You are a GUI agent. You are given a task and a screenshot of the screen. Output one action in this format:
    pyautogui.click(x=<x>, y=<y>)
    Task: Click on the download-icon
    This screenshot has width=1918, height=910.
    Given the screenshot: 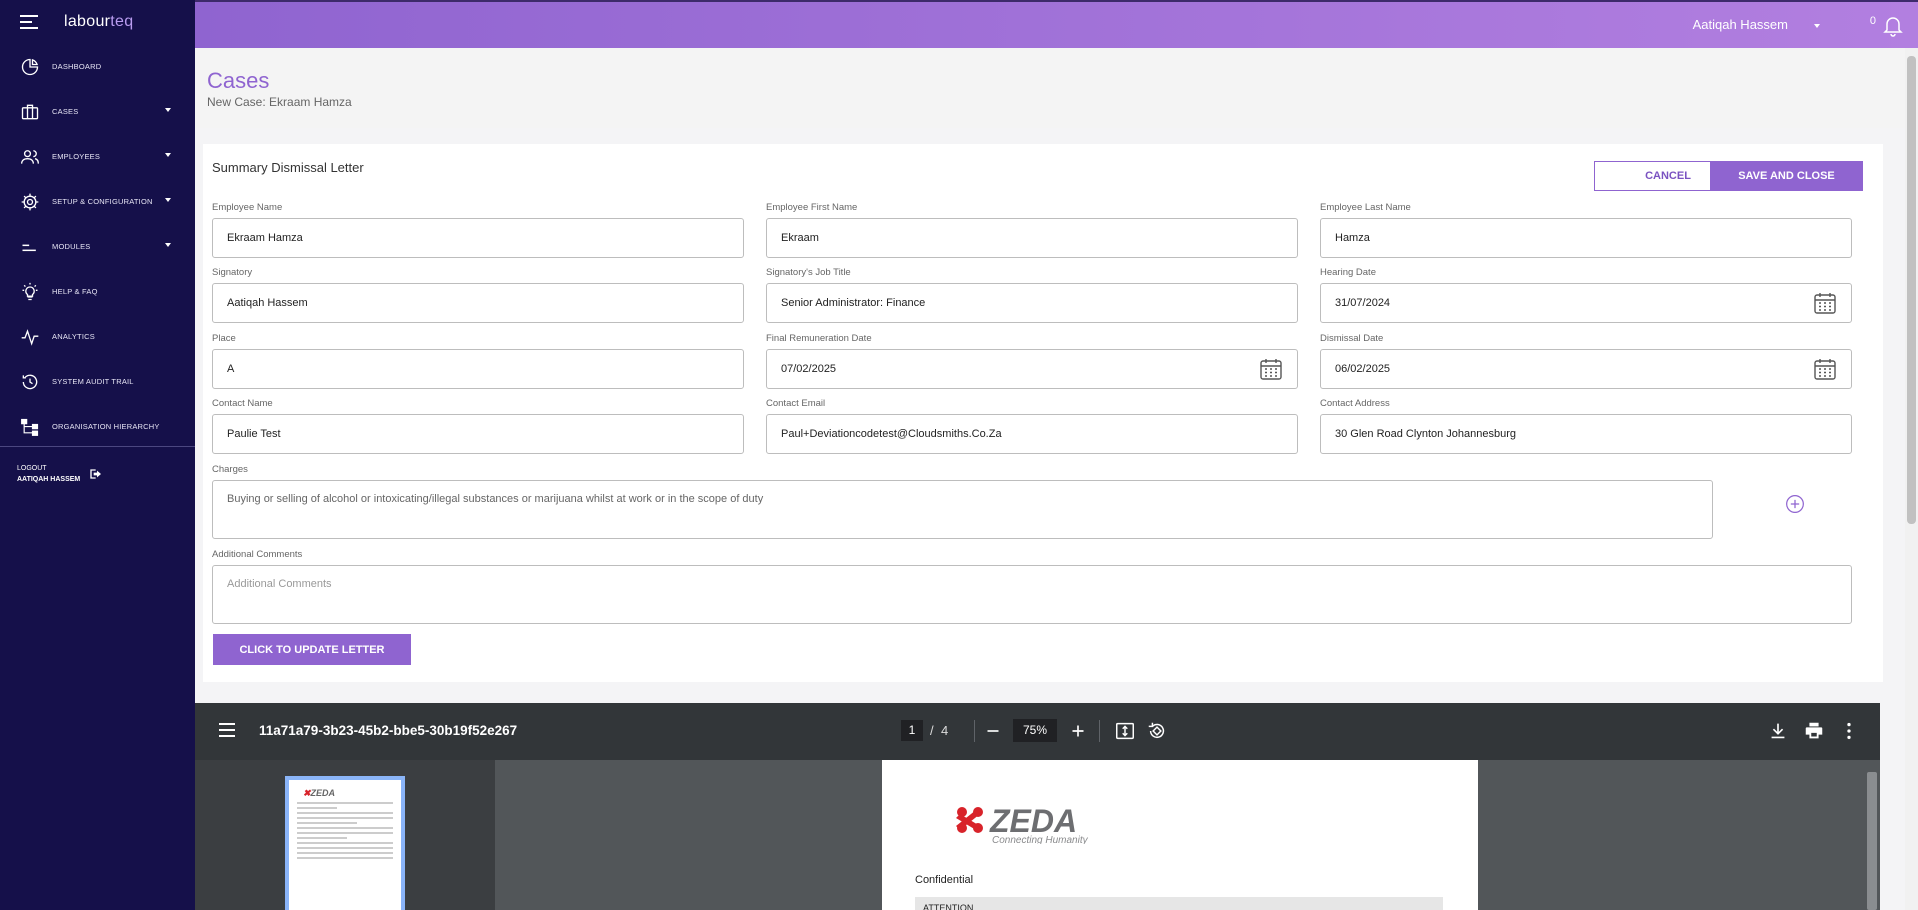 What is the action you would take?
    pyautogui.click(x=1778, y=731)
    